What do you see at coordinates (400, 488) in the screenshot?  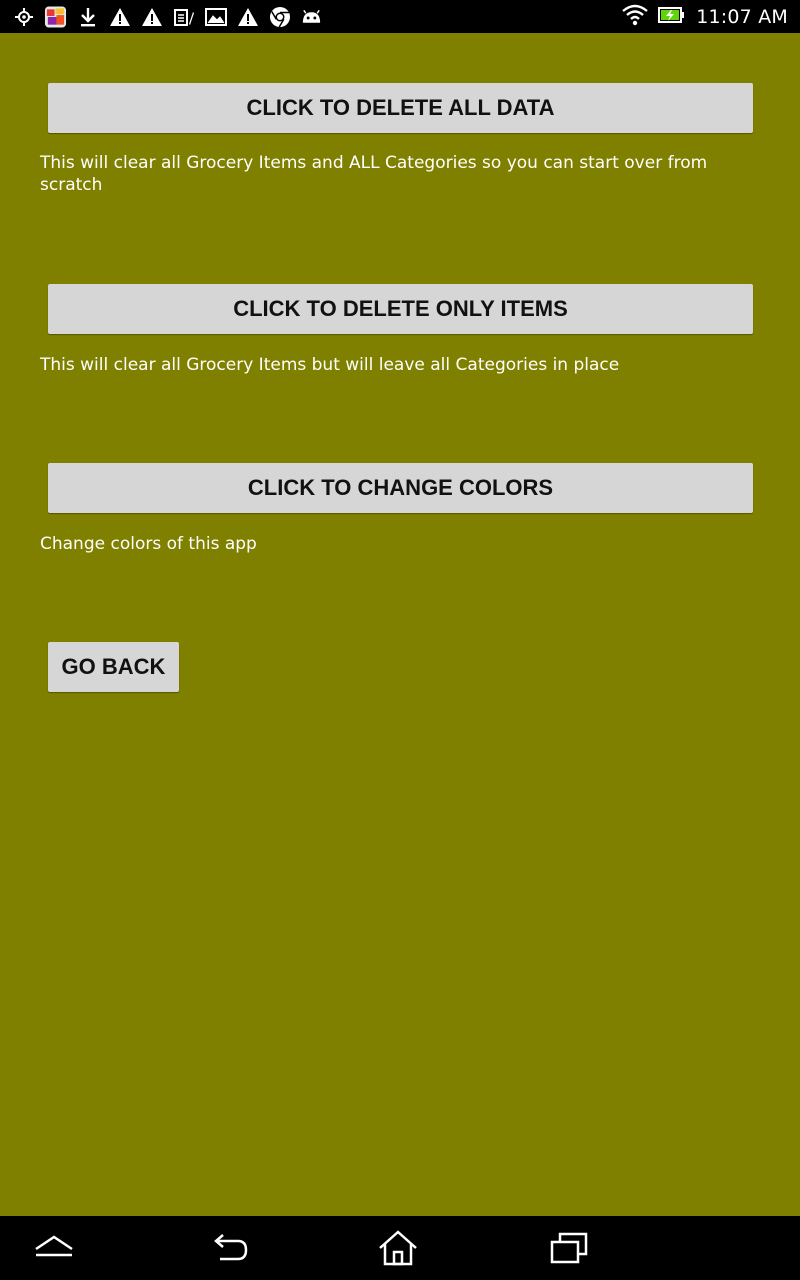 I see `change-colors-button: CLICK TO CHANGE COLORS` at bounding box center [400, 488].